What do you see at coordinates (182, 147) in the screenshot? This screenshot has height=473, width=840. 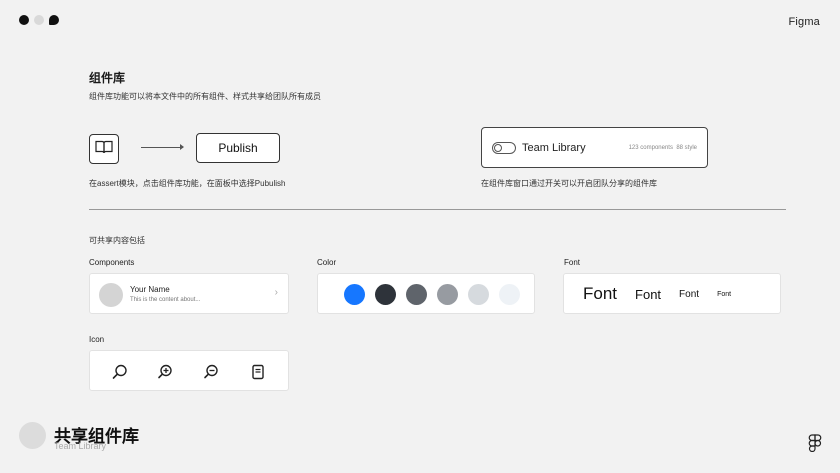 I see `arrow-head-icon` at bounding box center [182, 147].